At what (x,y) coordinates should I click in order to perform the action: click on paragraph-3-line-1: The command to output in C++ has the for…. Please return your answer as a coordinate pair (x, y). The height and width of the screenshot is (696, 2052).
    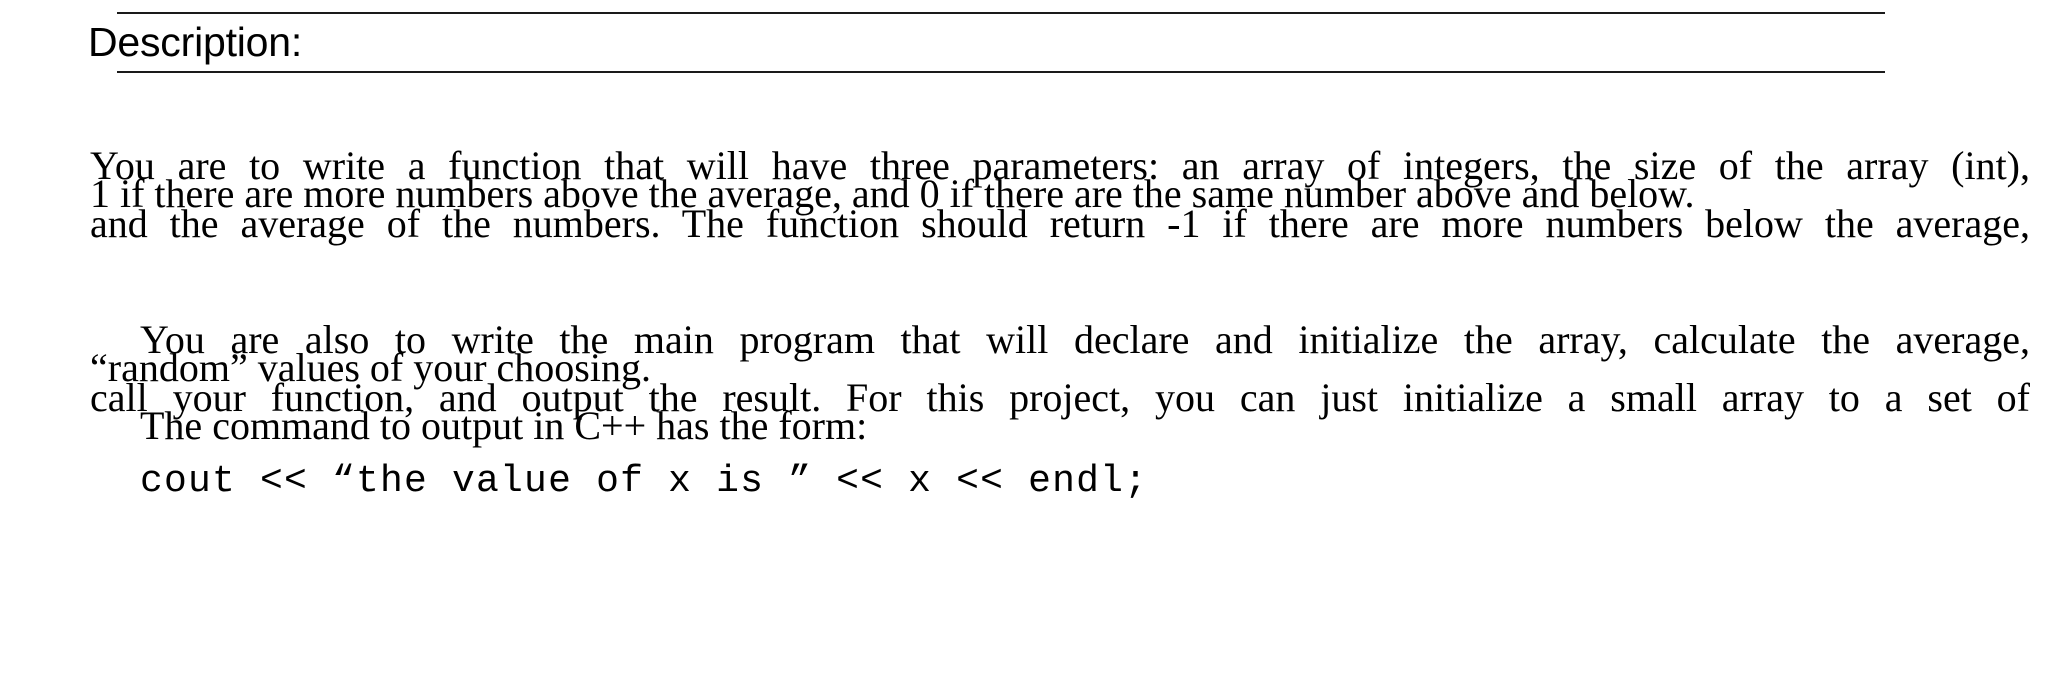
    Looking at the image, I should click on (504, 425).